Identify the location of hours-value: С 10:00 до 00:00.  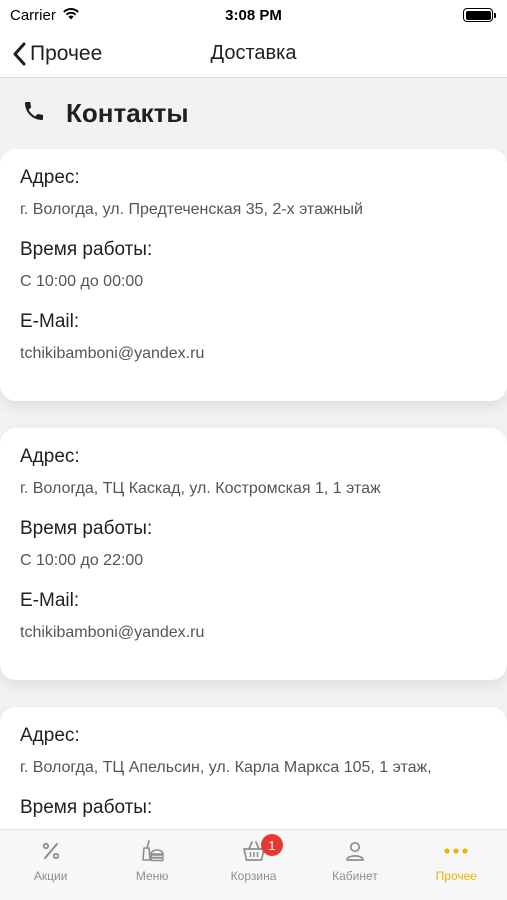
(82, 281).